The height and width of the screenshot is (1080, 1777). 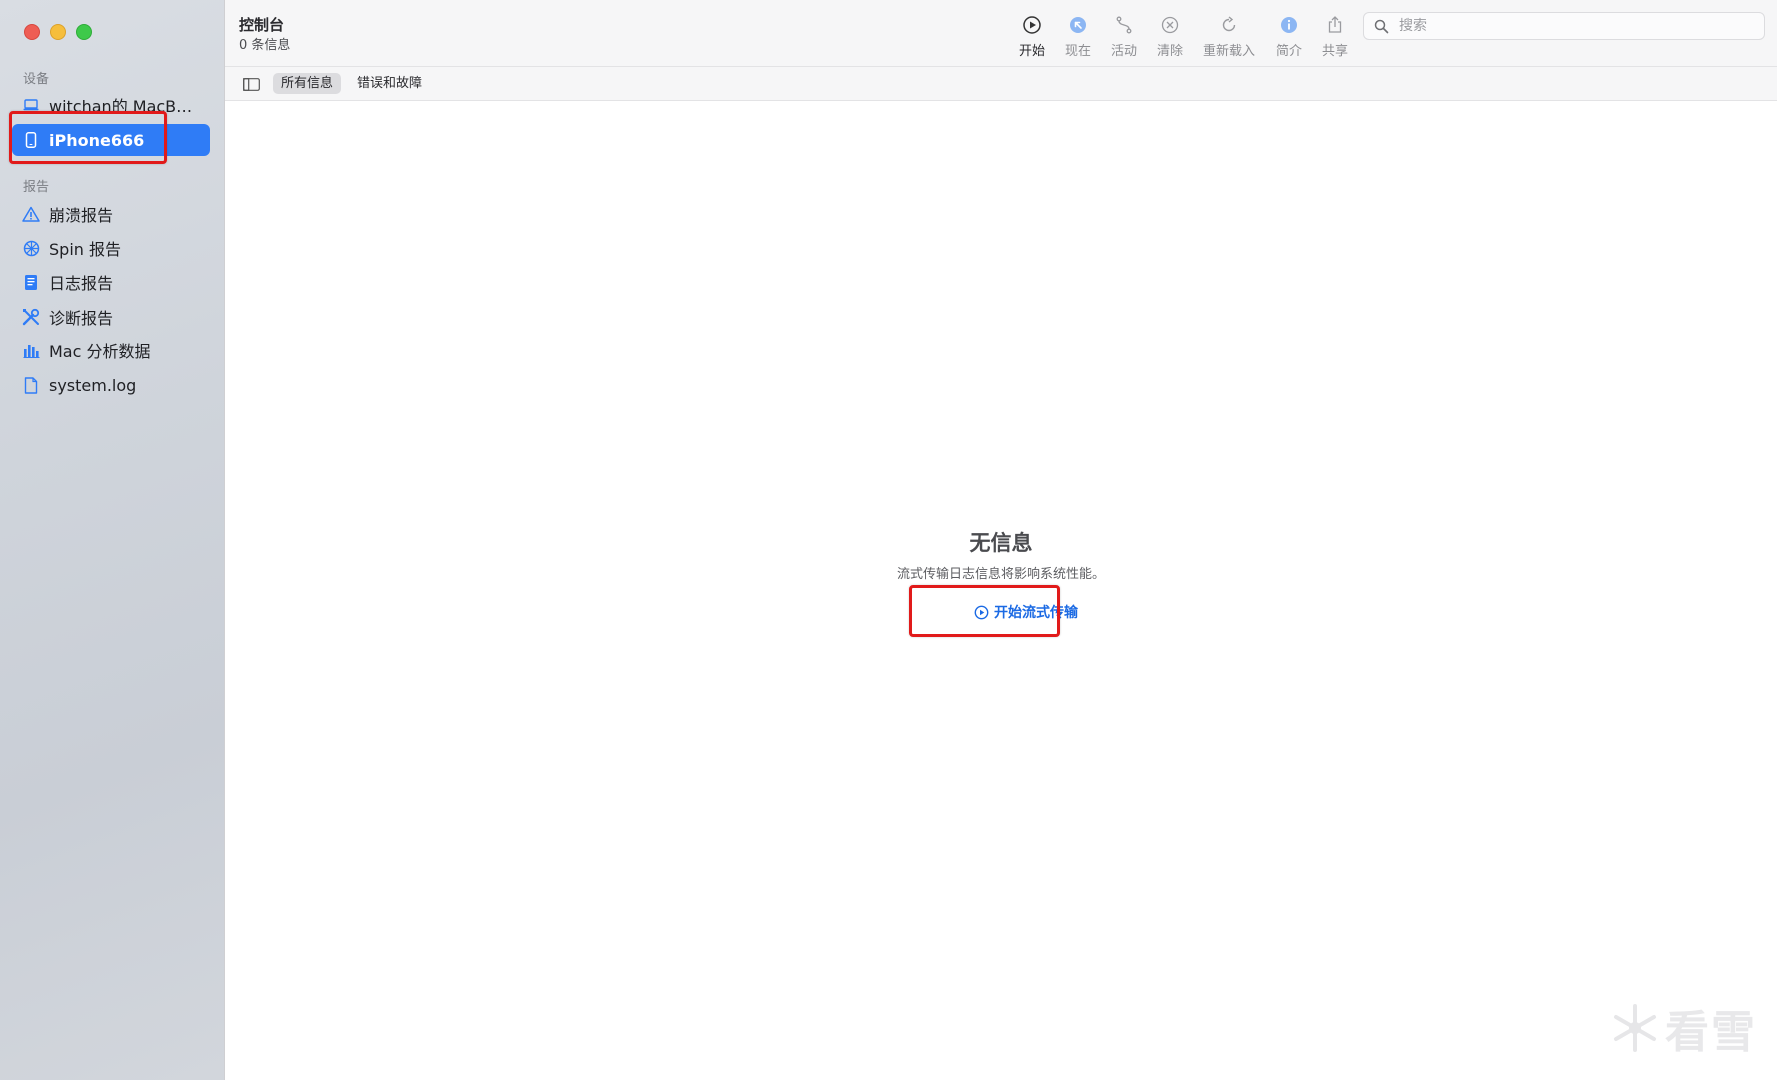 What do you see at coordinates (1381, 26) in the screenshot?
I see `search-icon` at bounding box center [1381, 26].